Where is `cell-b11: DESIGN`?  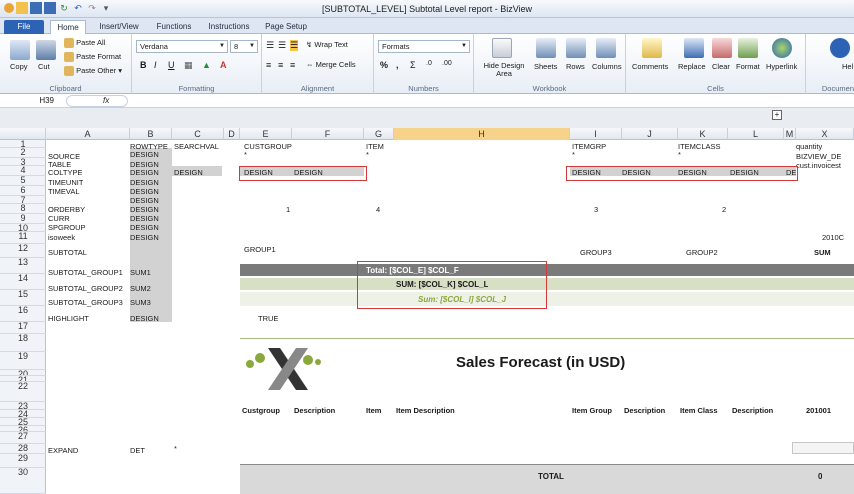
cell-b11: DESIGN is located at coordinates (144, 237).